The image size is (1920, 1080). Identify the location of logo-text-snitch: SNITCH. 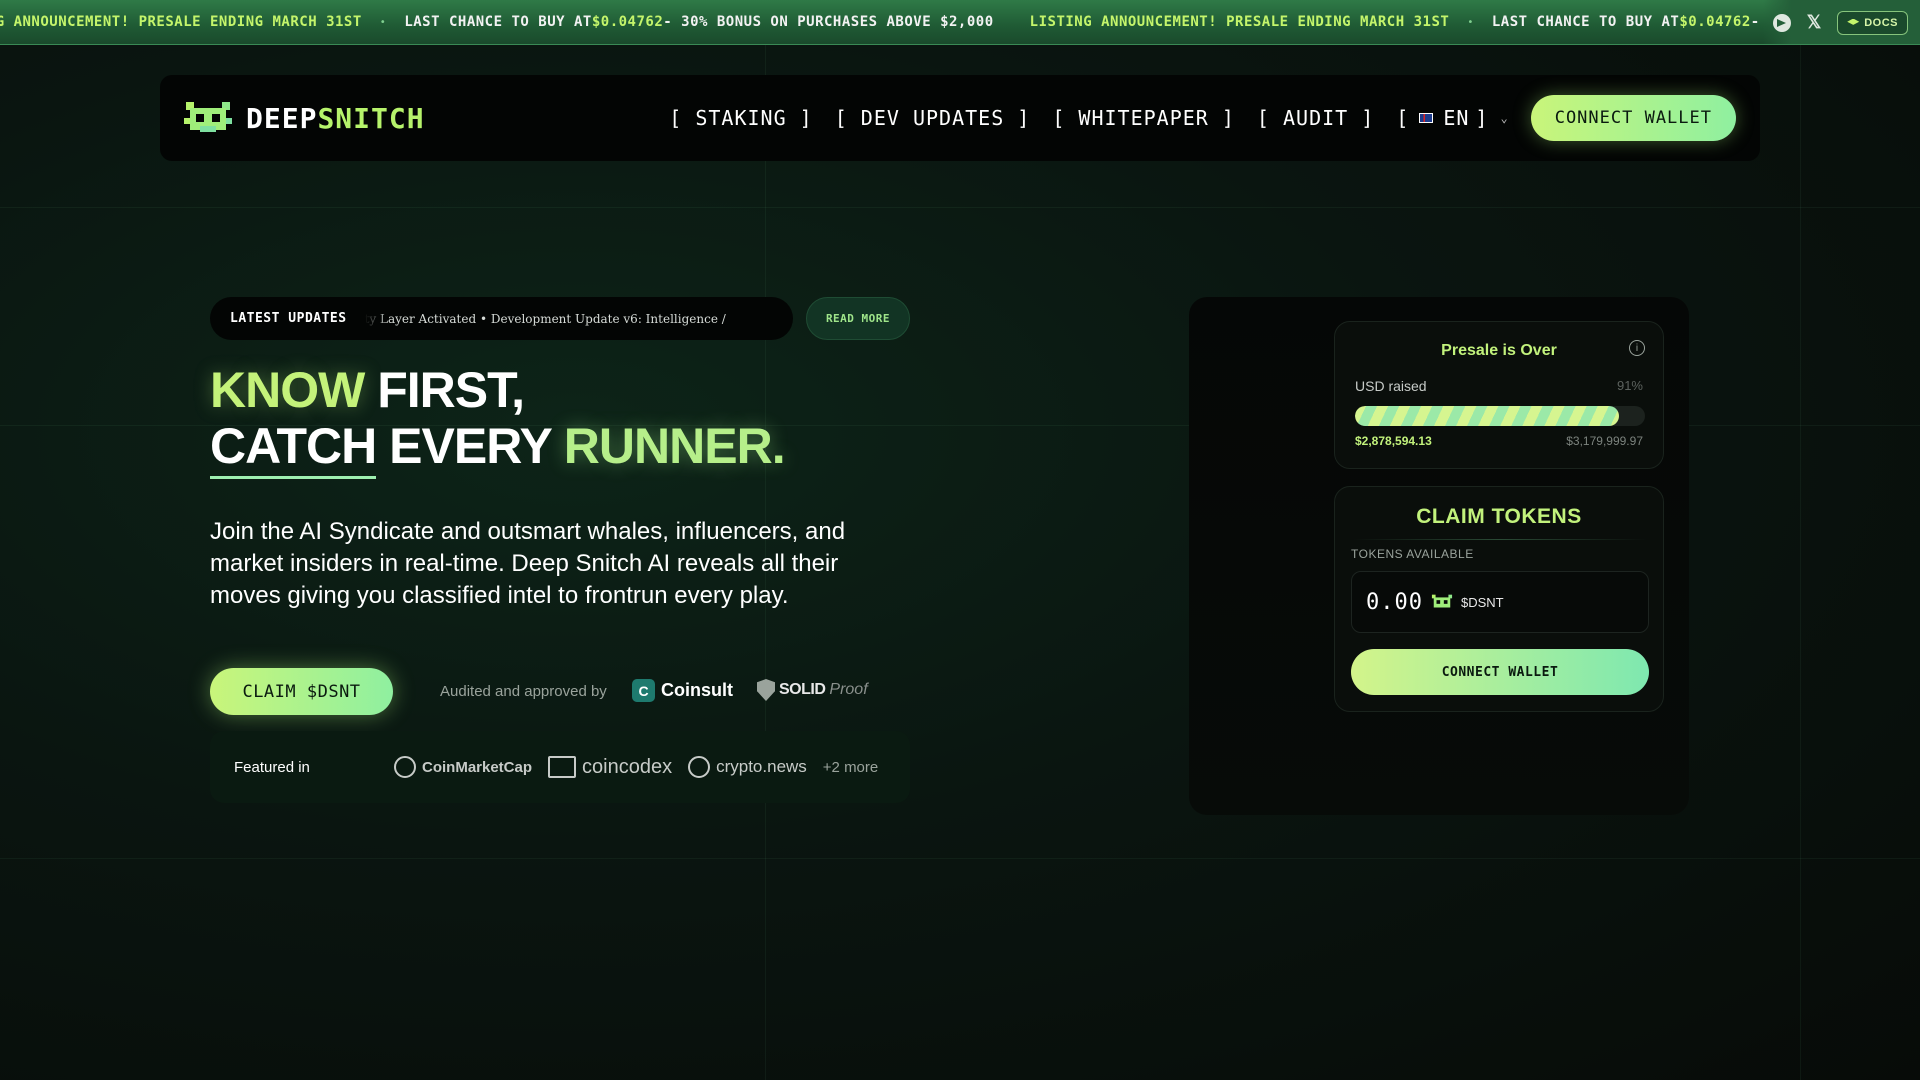
(371, 118).